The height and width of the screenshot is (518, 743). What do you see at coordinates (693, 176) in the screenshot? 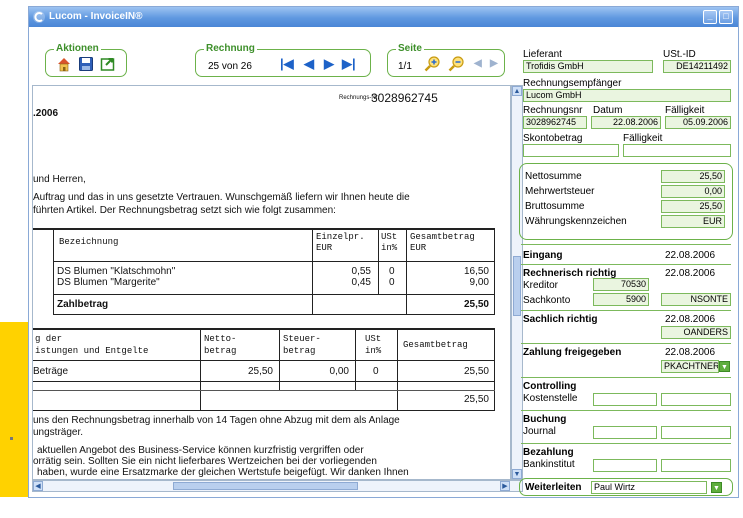
I see `netto-field: 25,50` at bounding box center [693, 176].